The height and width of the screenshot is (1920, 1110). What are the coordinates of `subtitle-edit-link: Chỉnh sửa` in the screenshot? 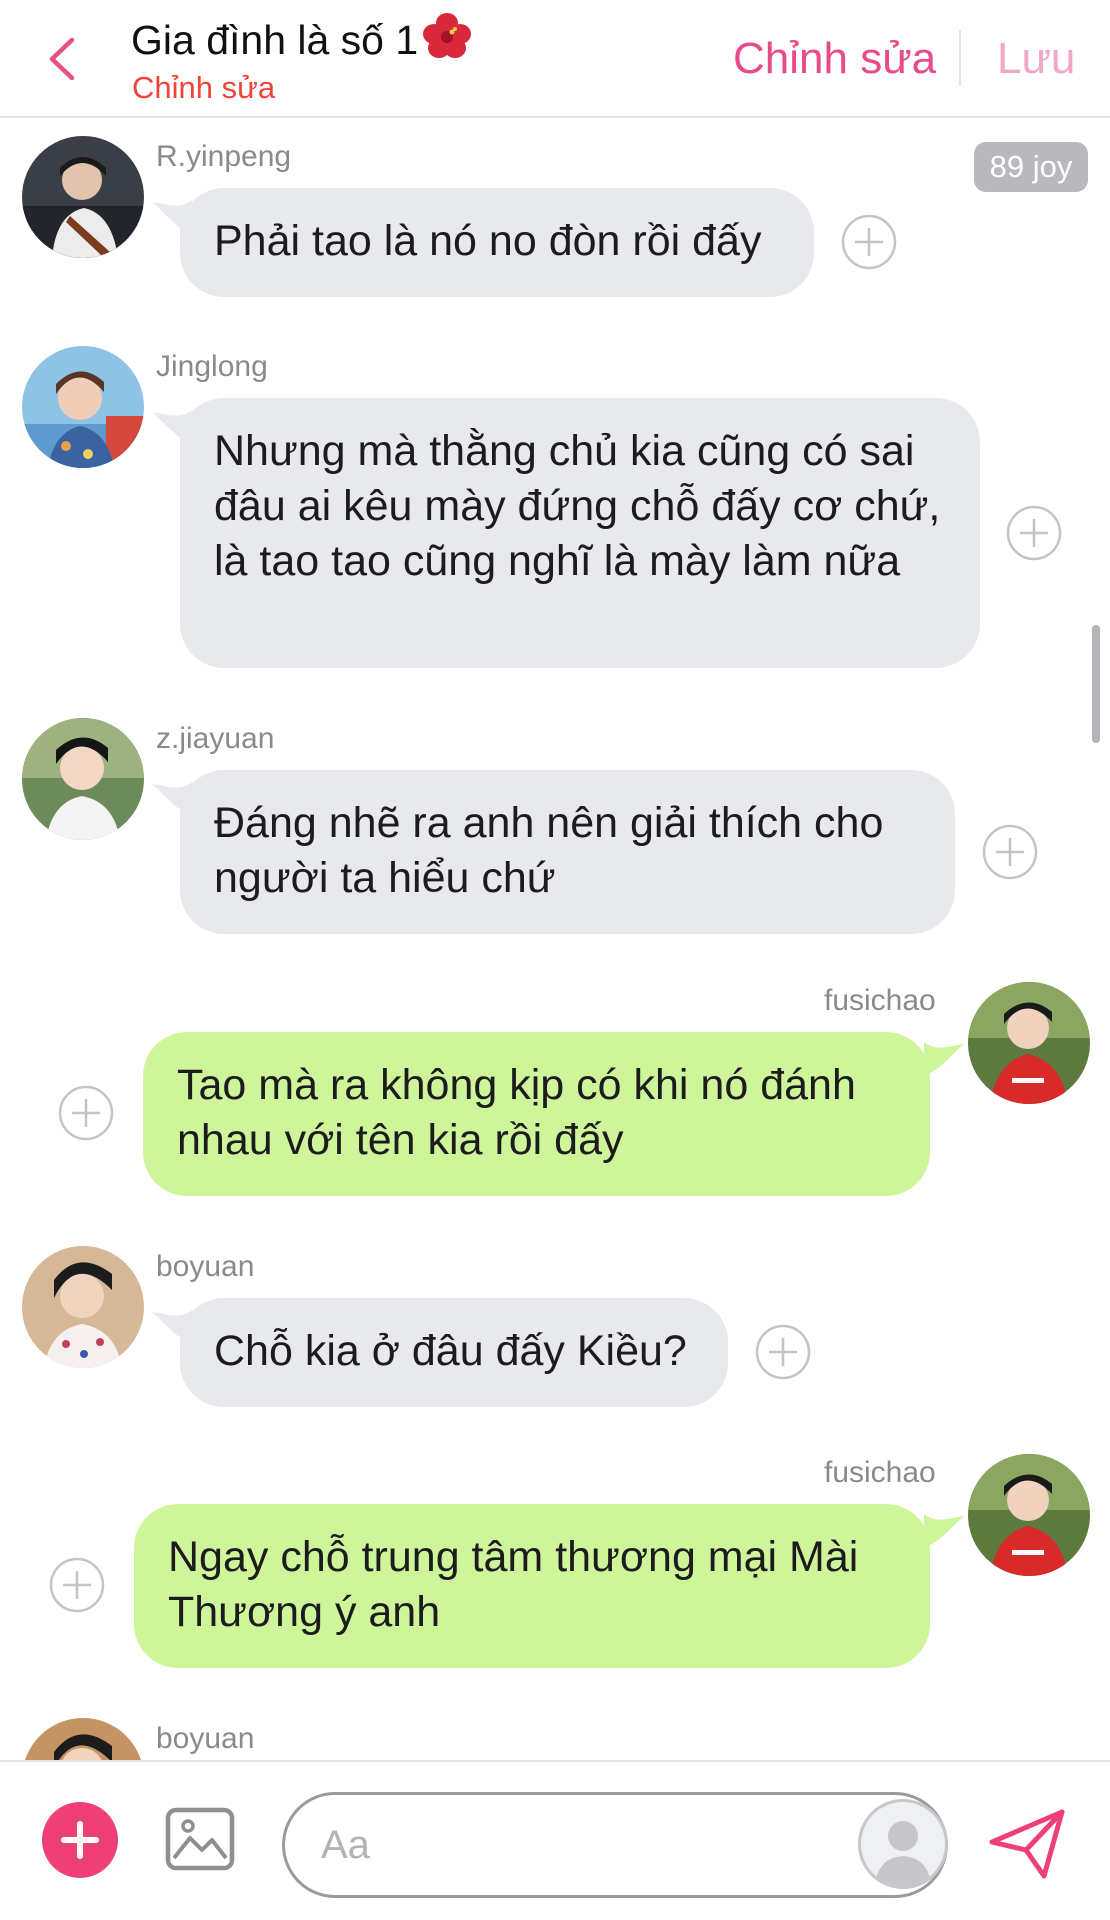 It's located at (203, 88).